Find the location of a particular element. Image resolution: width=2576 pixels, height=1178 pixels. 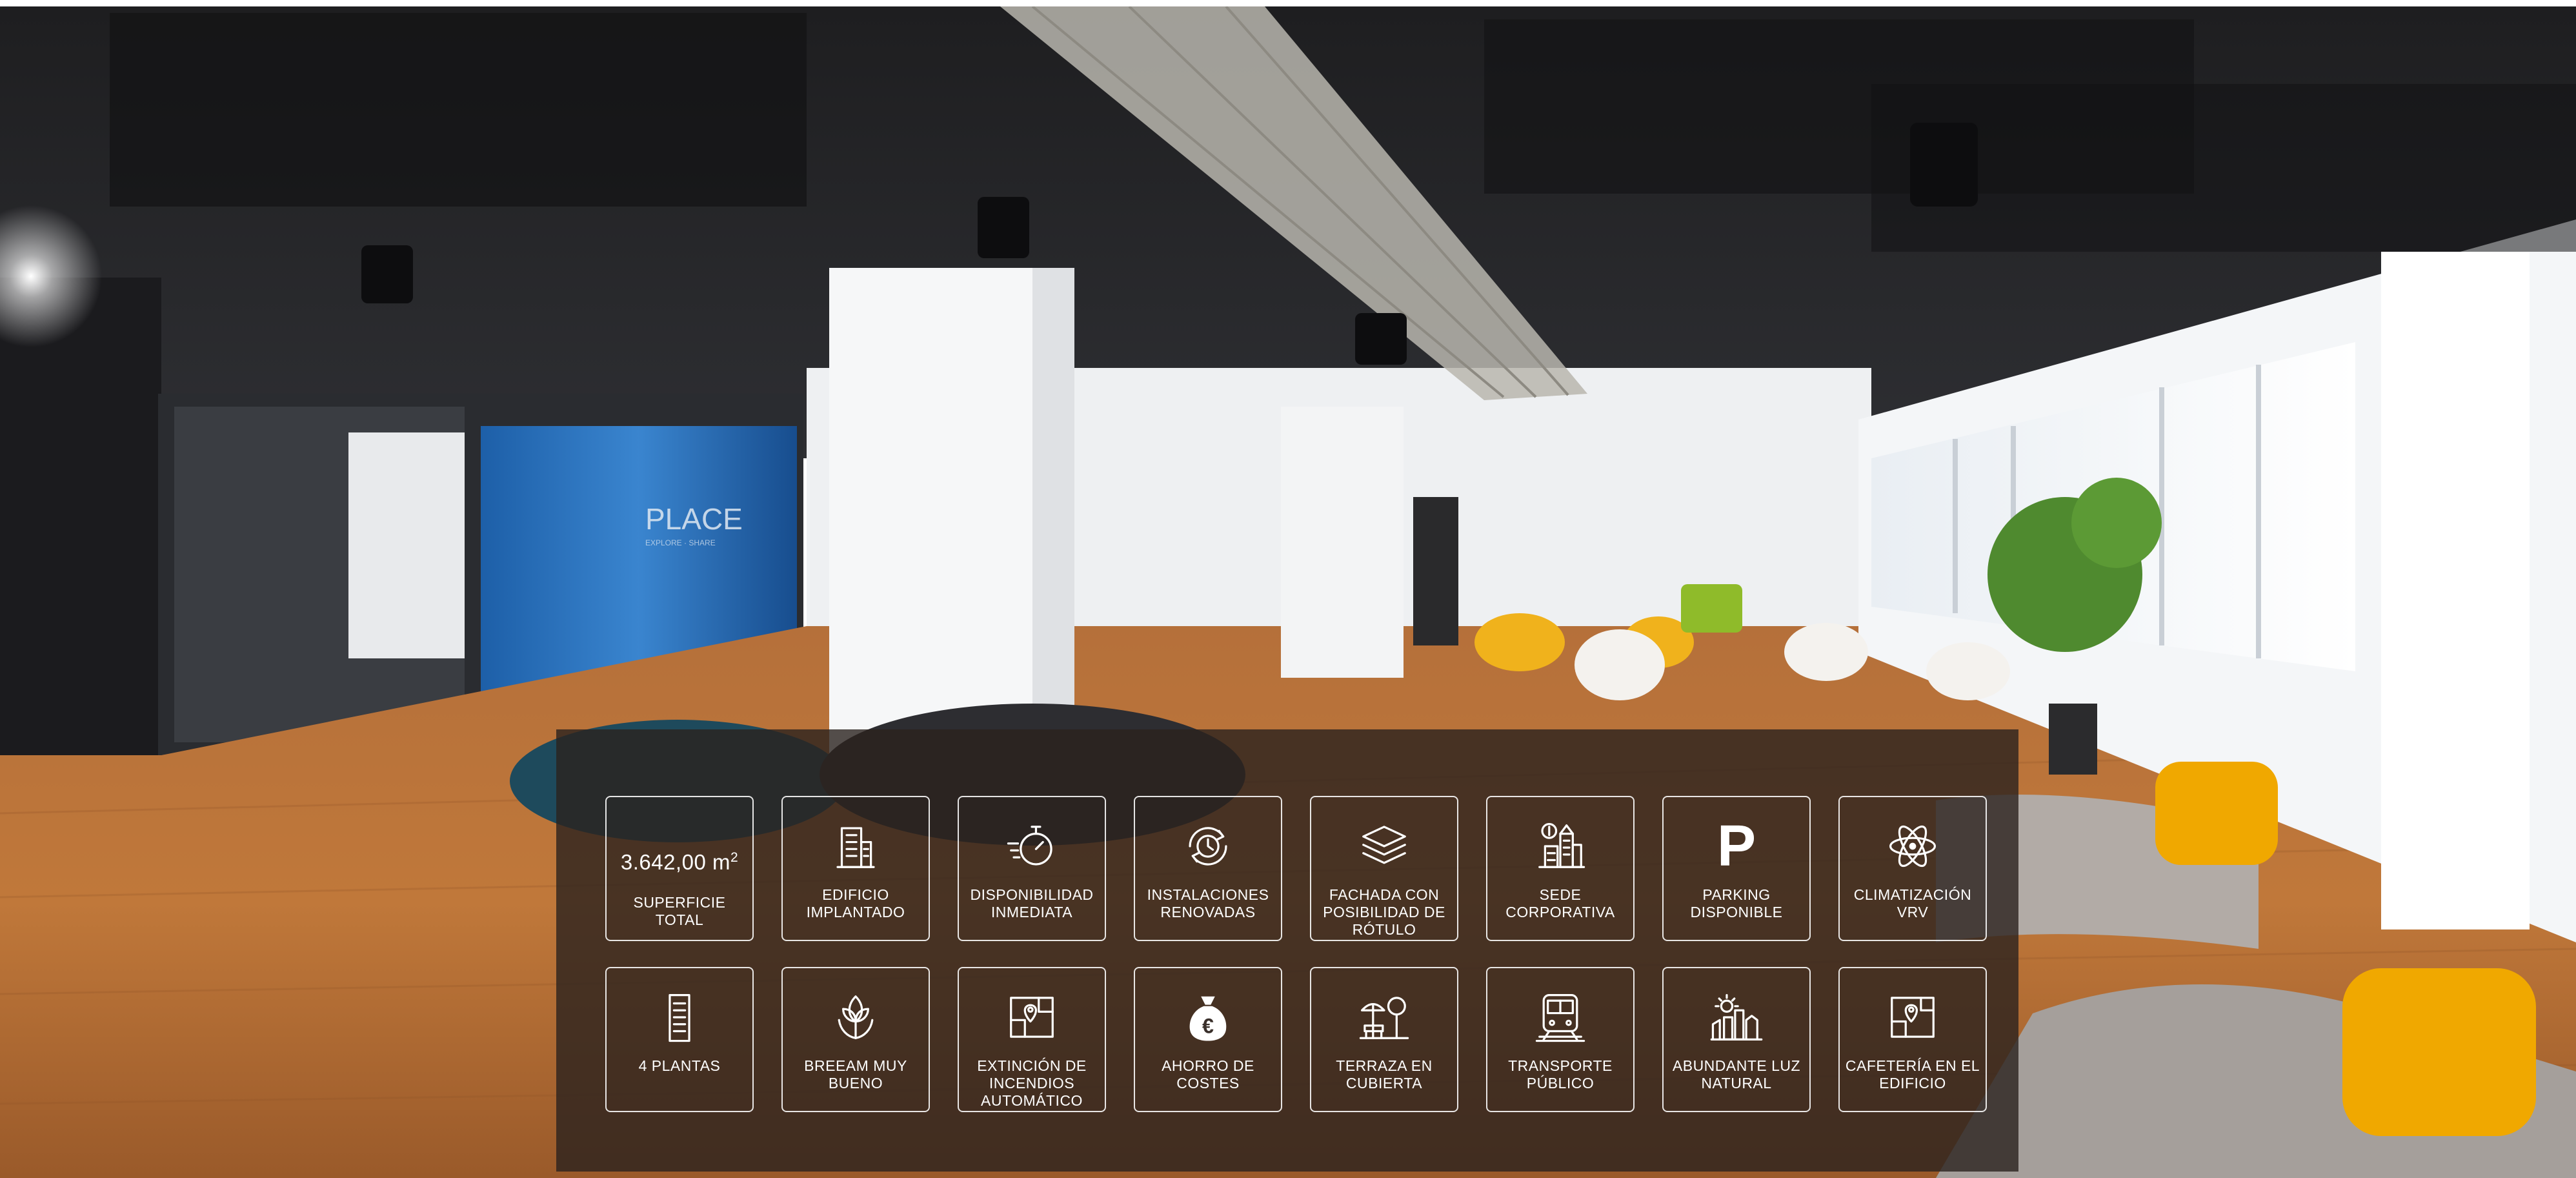

glass-sign-tagline: EXPLORE · SHARE is located at coordinates (680, 542).